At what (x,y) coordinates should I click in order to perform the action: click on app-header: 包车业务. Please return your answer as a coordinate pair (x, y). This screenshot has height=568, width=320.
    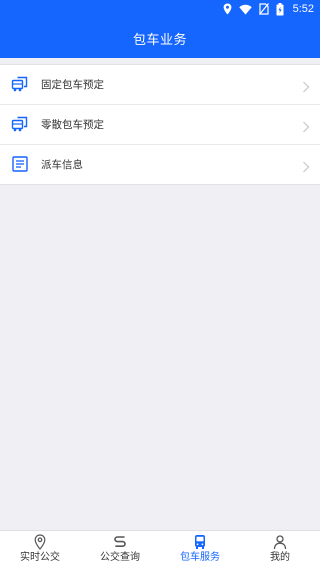
    Looking at the image, I should click on (160, 38).